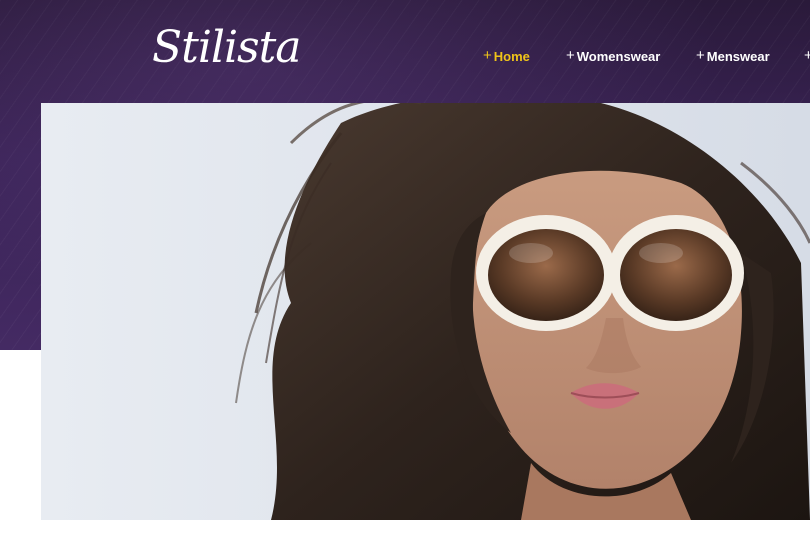 Image resolution: width=810 pixels, height=540 pixels. I want to click on main-nav: + Home + Womenswear + Menswear +, so click(405, 56).